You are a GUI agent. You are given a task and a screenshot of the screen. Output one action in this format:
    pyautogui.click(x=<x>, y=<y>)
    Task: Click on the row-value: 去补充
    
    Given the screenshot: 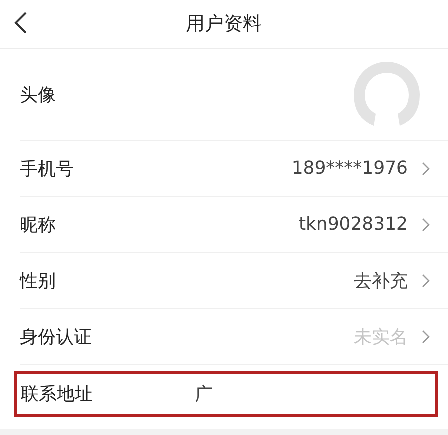 What is the action you would take?
    pyautogui.click(x=381, y=281)
    